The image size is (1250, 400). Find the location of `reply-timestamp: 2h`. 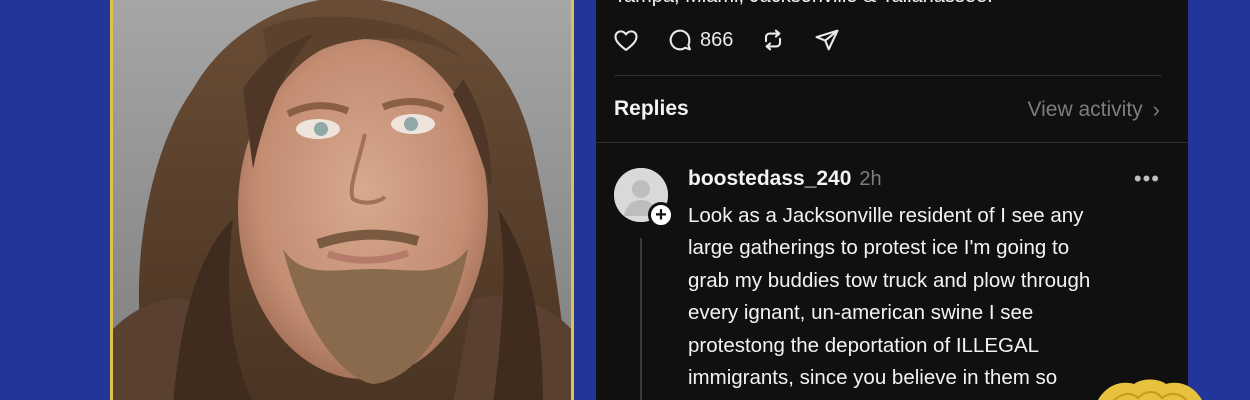

reply-timestamp: 2h is located at coordinates (870, 179).